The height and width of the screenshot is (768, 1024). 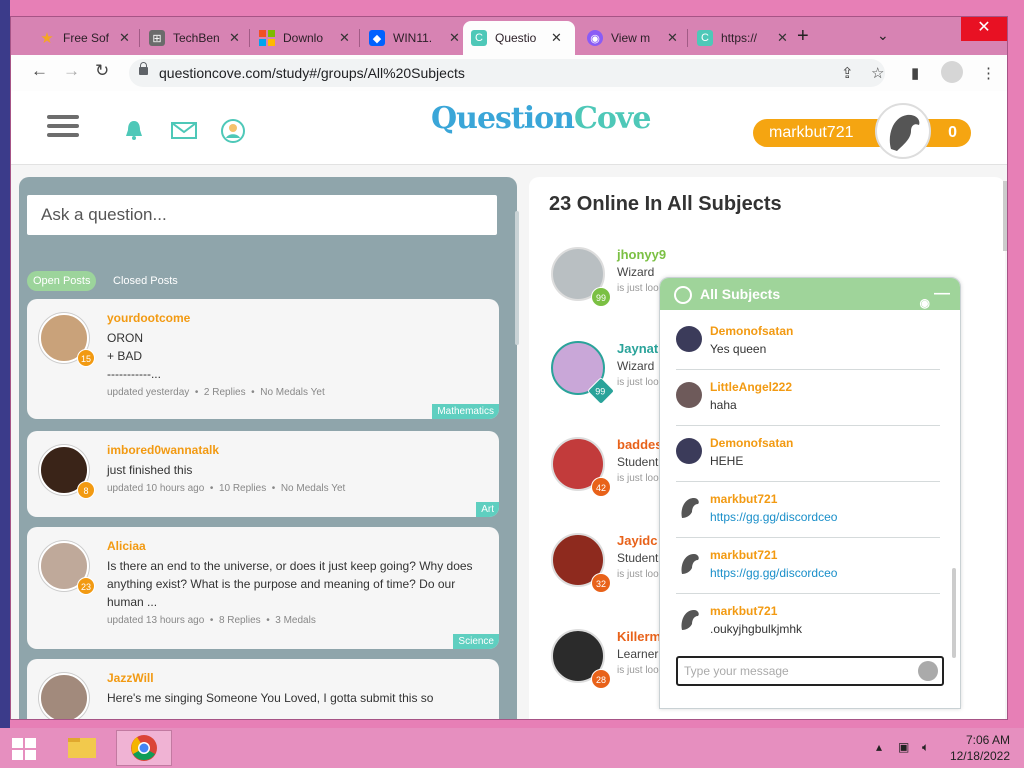 I want to click on network-icon: ▣, so click(x=903, y=747).